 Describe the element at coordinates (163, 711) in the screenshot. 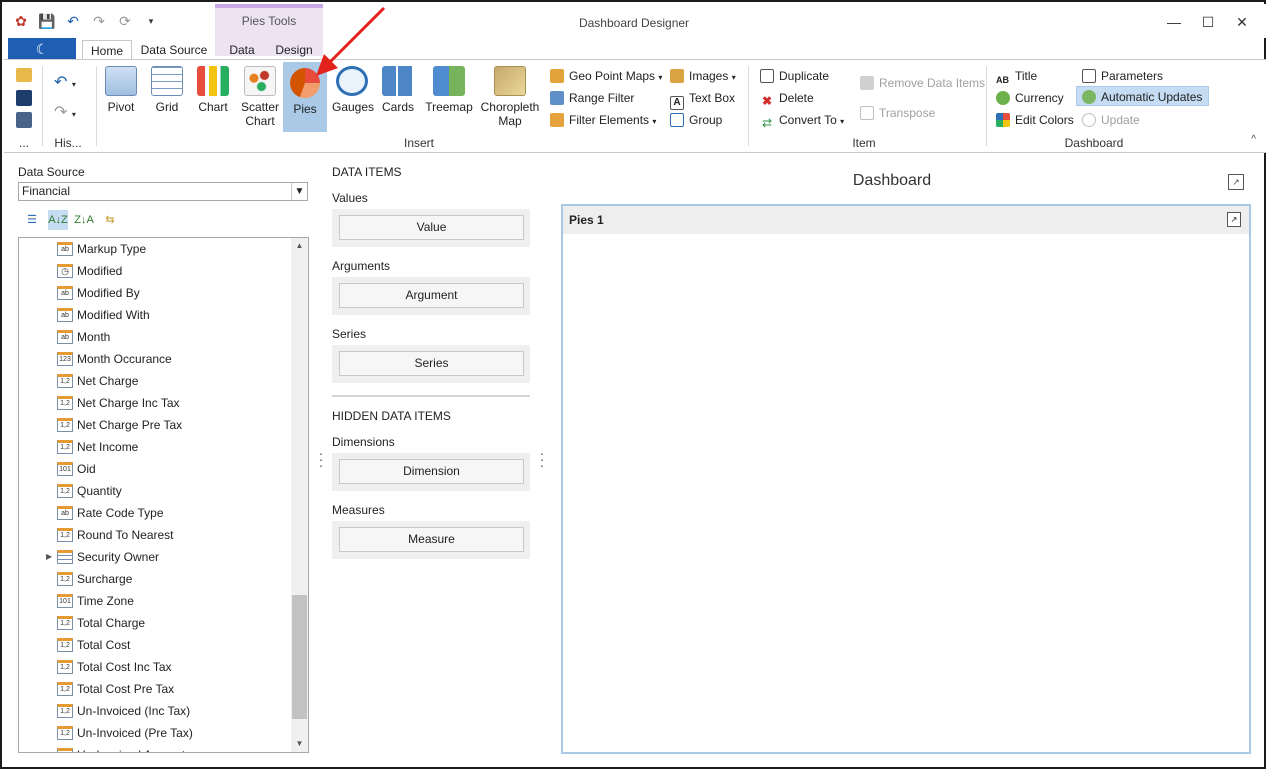

I see `field-item: 1,2 Un-Invoiced (Inc Tax)` at that location.